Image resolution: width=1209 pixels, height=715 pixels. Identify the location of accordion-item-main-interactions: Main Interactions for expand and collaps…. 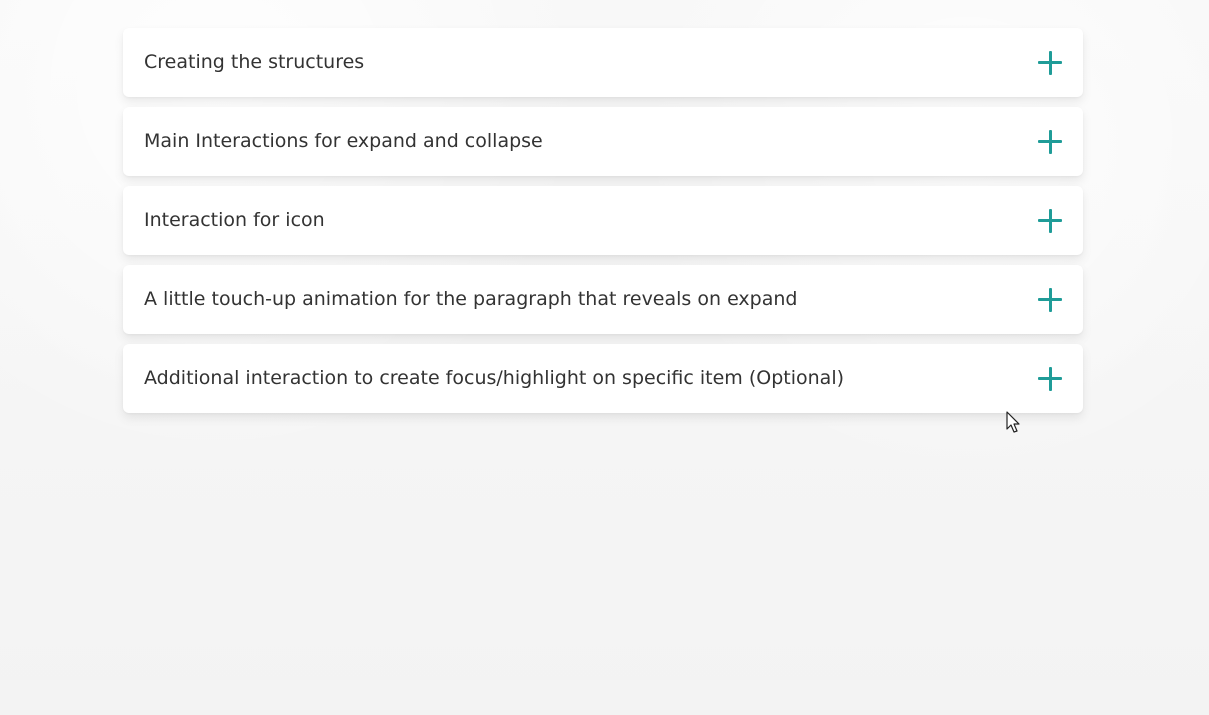
(603, 141).